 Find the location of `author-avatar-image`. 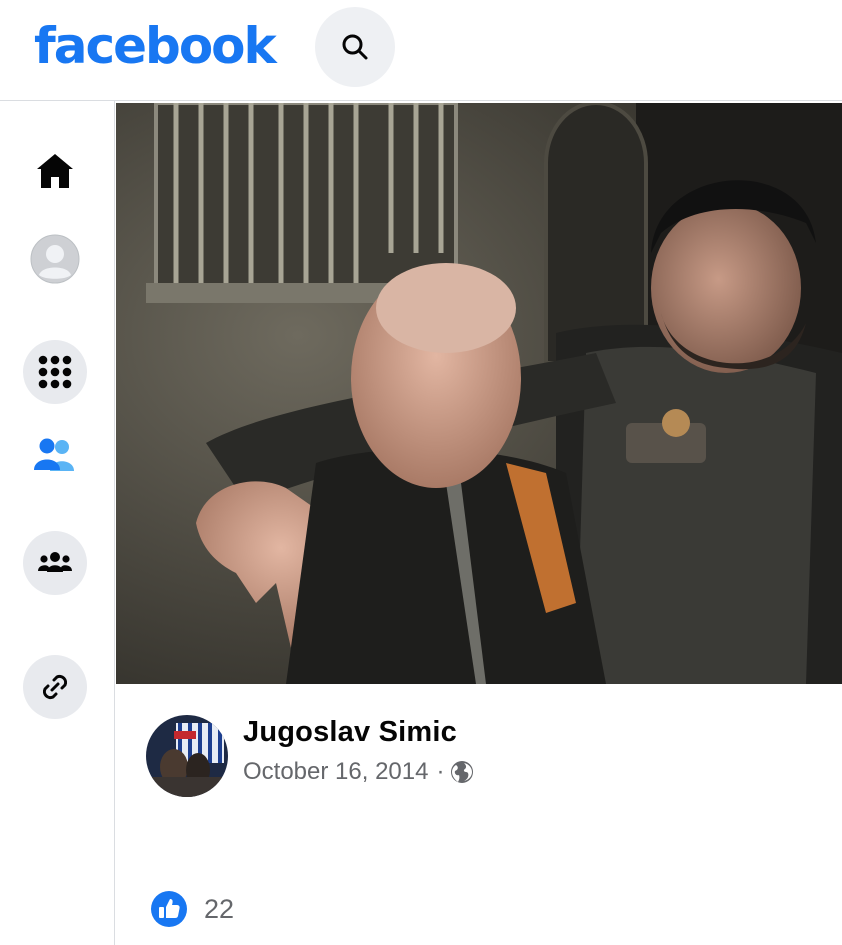

author-avatar-image is located at coordinates (187, 756).